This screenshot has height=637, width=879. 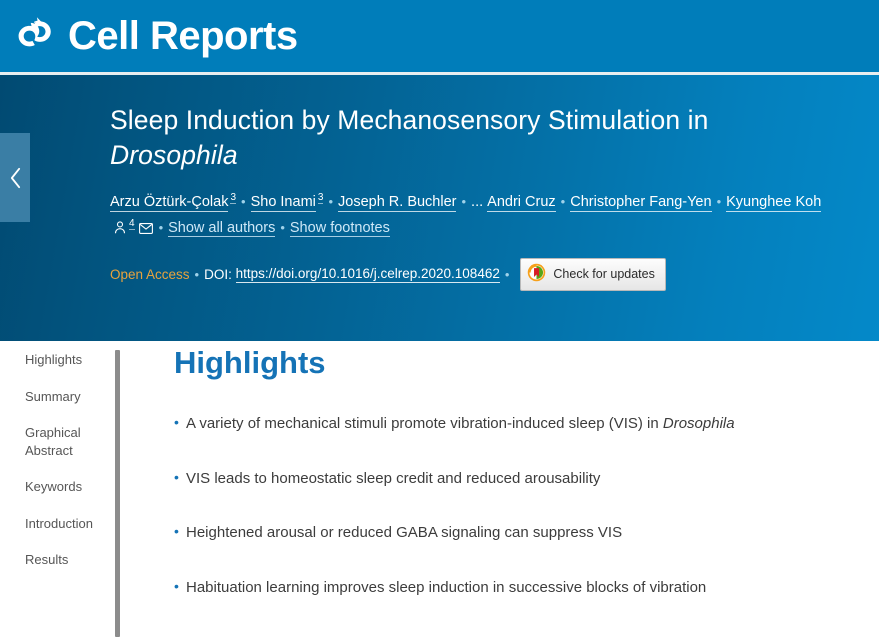 I want to click on sidebar-scrollbar-thumb, so click(x=117, y=493).